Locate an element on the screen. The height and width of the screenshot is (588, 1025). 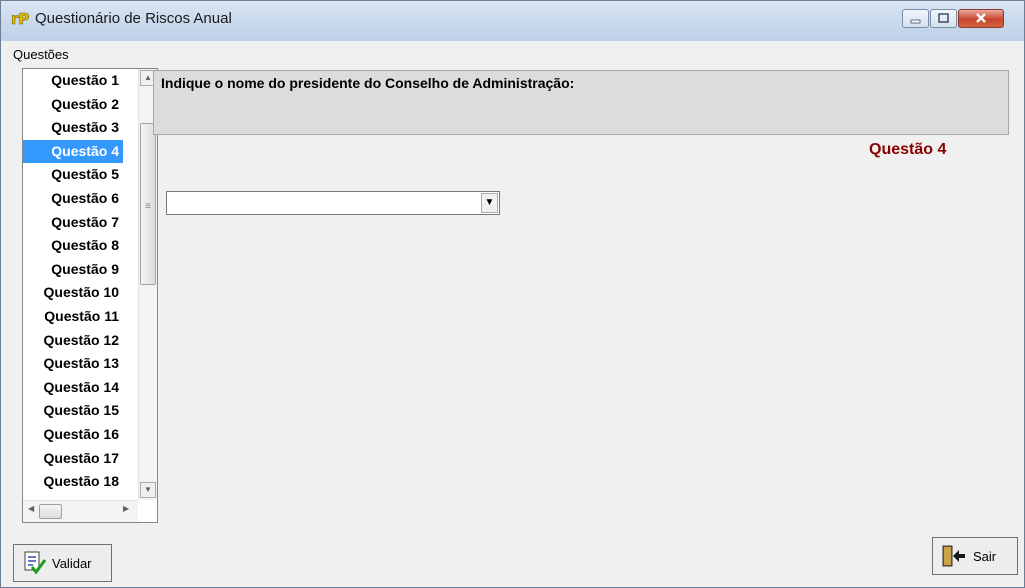
questions-group-label: Questões is located at coordinates (41, 54).